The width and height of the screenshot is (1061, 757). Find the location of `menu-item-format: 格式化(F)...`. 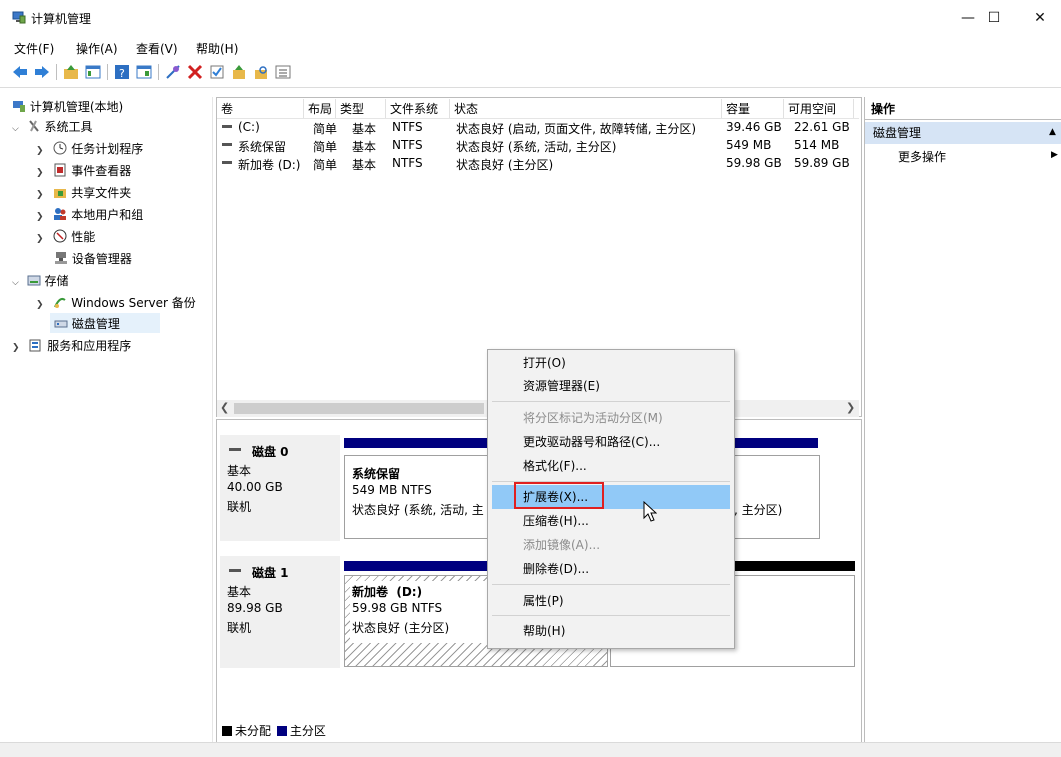

menu-item-format: 格式化(F)... is located at coordinates (611, 466).